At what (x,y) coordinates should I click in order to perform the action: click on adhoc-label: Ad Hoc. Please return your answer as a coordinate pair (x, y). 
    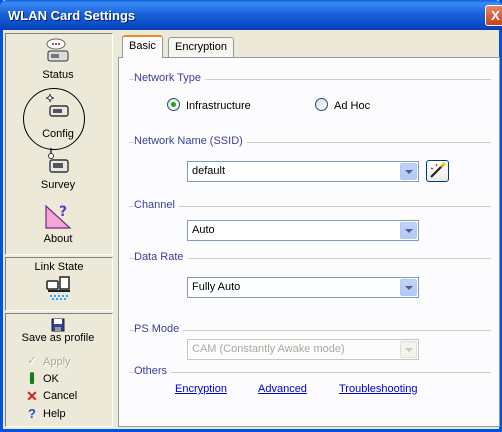
    Looking at the image, I should click on (352, 106).